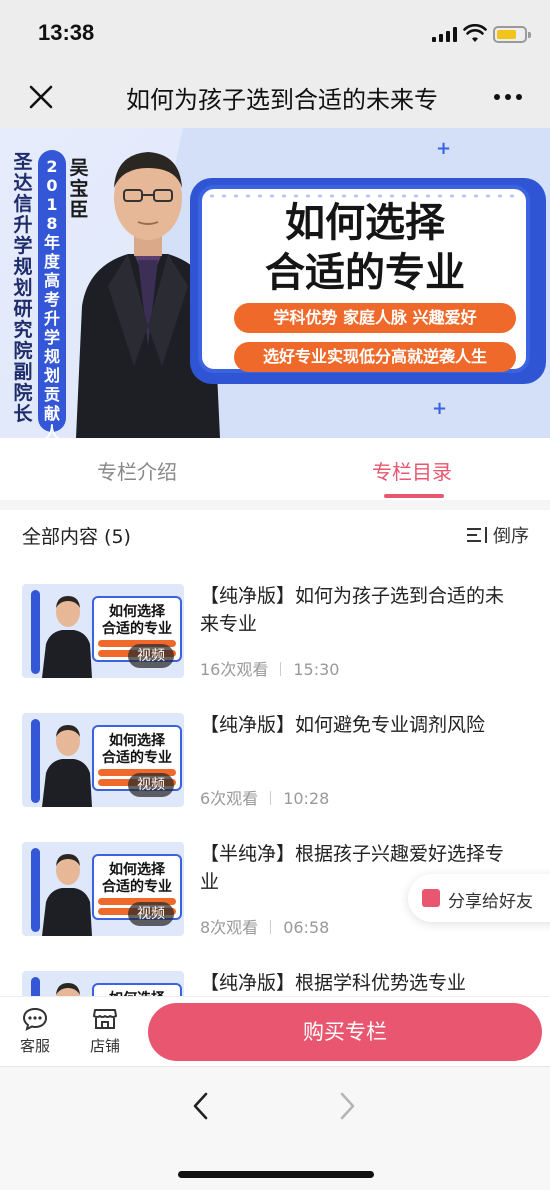  I want to click on tab-catalog: 专栏目录, so click(412, 470).